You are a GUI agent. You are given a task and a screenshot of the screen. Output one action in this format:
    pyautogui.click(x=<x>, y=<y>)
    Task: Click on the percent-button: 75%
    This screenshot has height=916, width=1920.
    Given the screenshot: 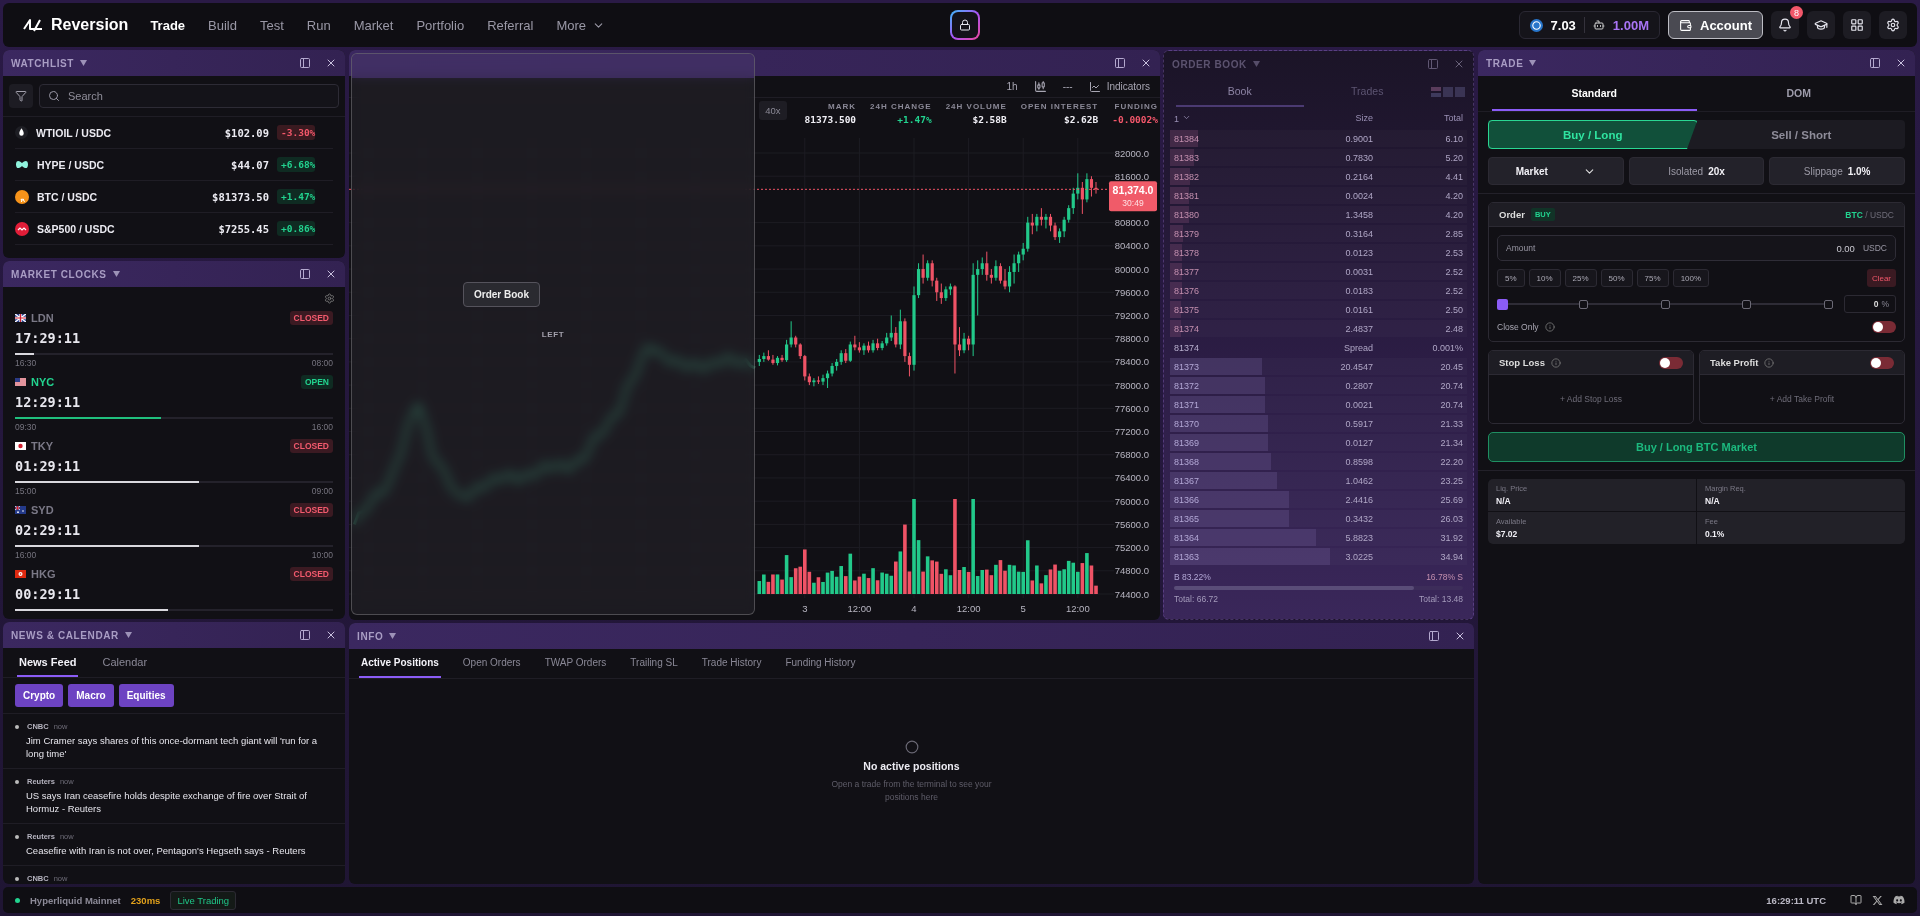 What is the action you would take?
    pyautogui.click(x=1652, y=278)
    